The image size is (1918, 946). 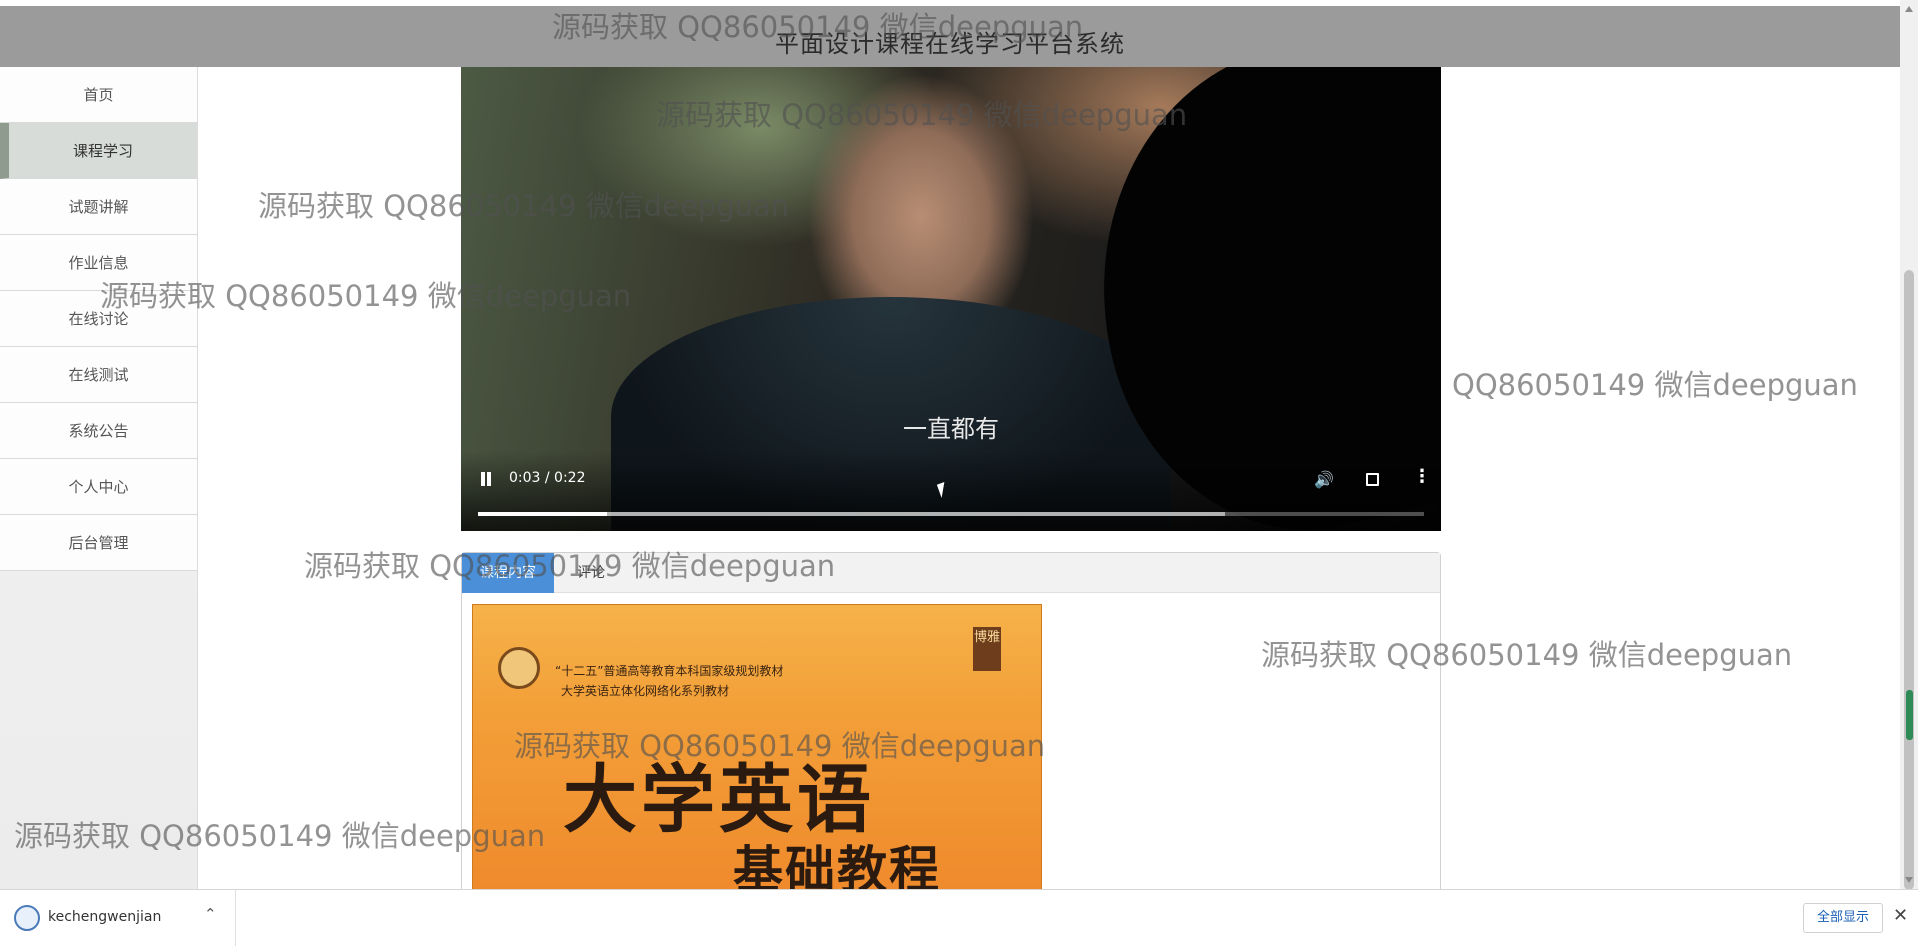 What do you see at coordinates (27, 918) in the screenshot?
I see `file-icon` at bounding box center [27, 918].